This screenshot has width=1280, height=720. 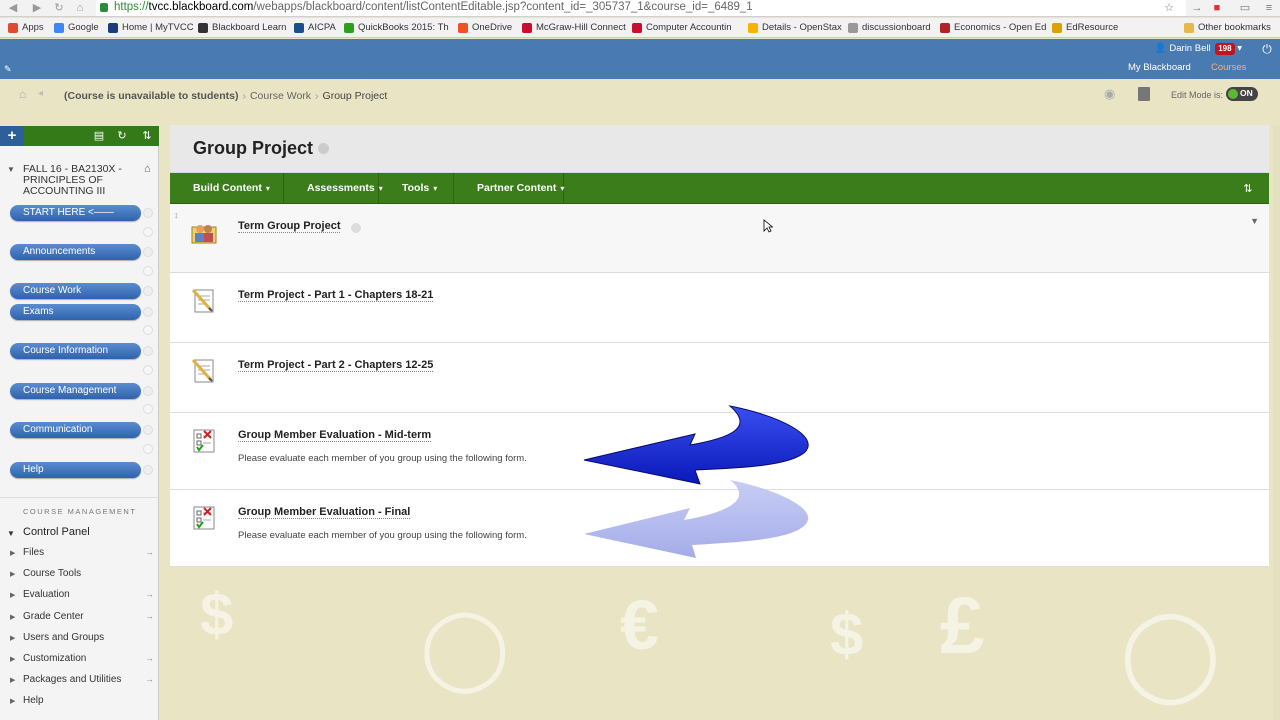 I want to click on bookmark-item: EdResource, so click(x=1085, y=28).